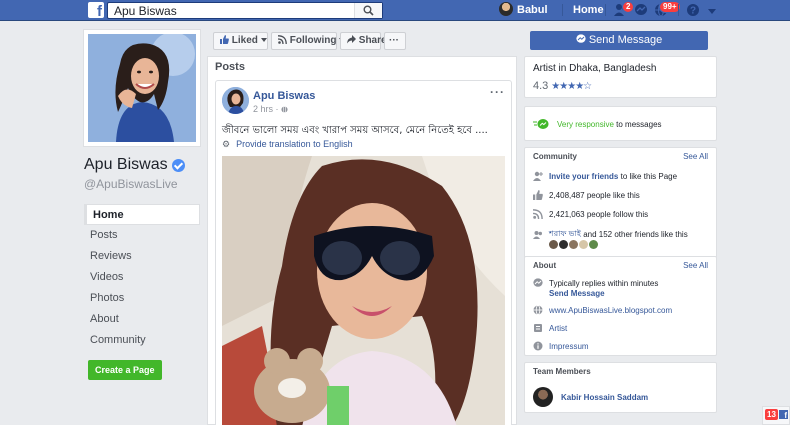 Image resolution: width=790 pixels, height=425 pixels. I want to click on friend-requests-button: 2, so click(624, 9).